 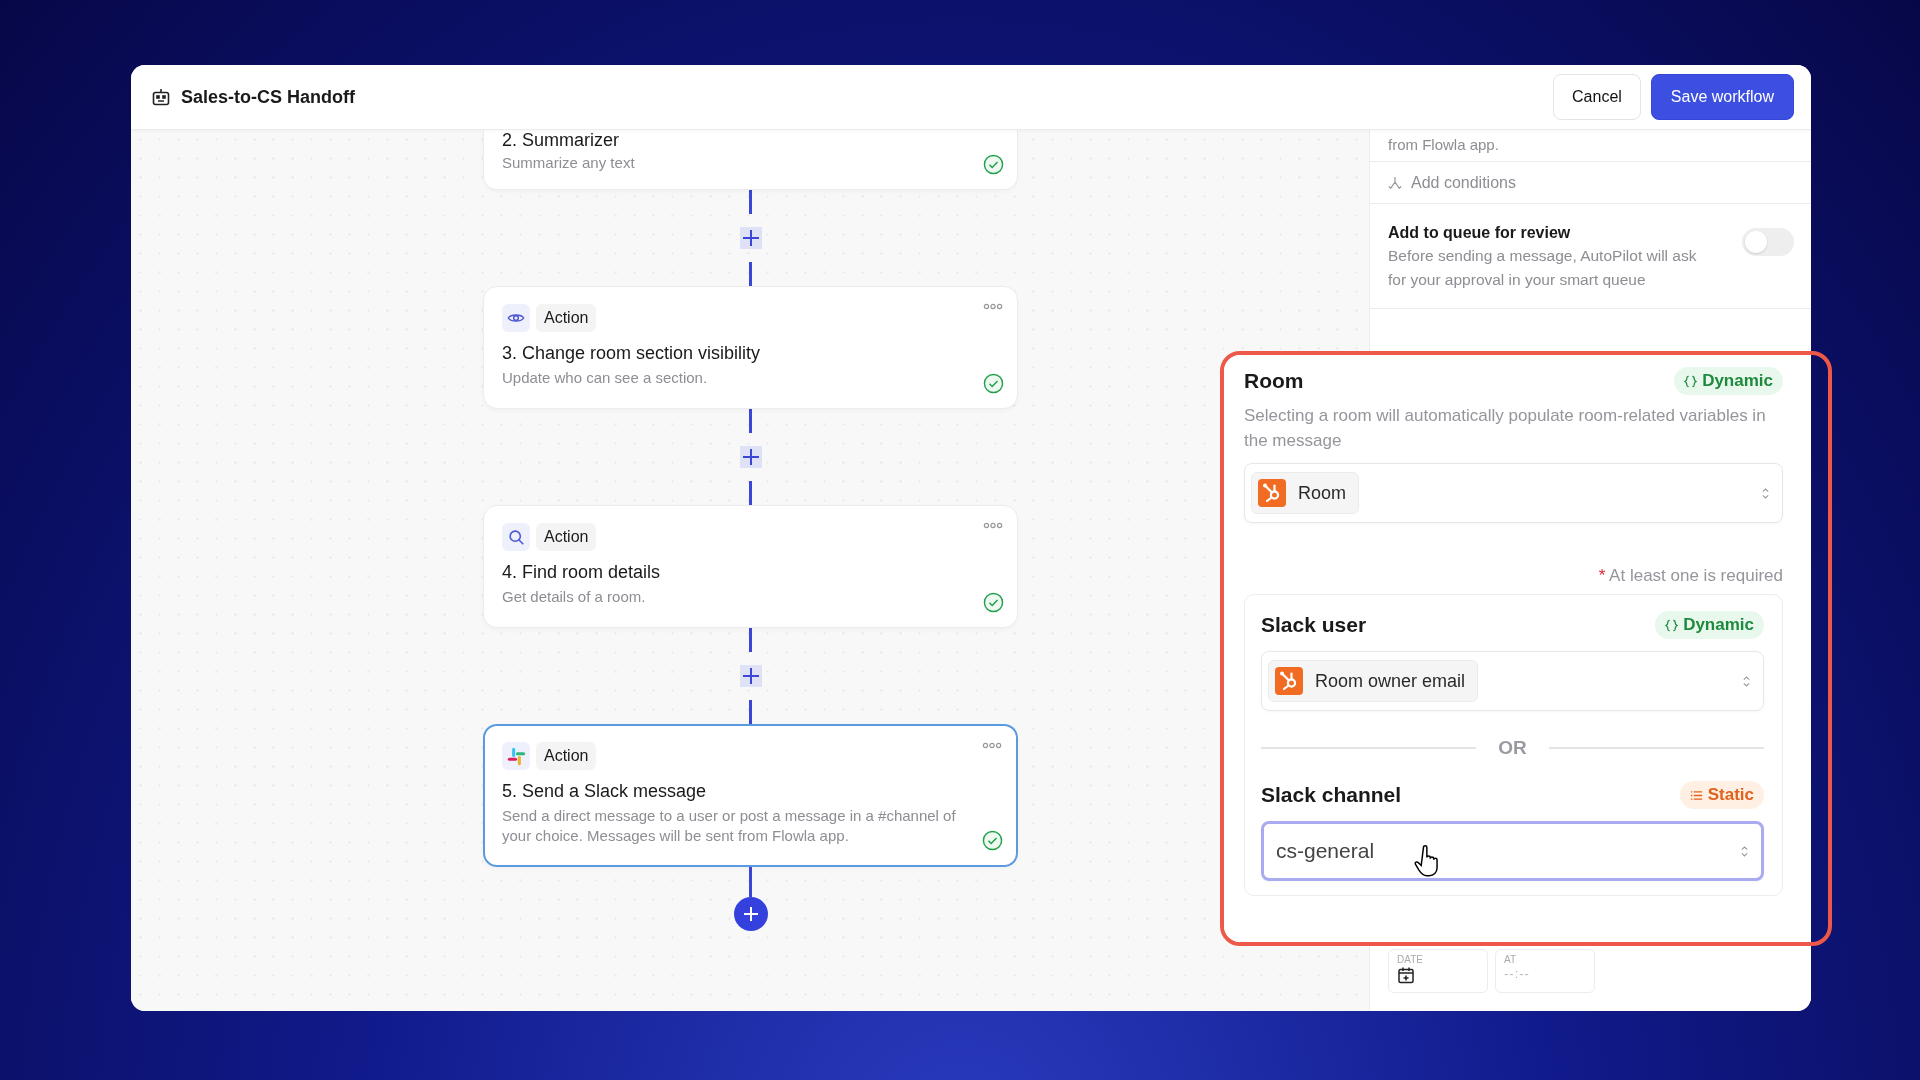 What do you see at coordinates (569, 163) in the screenshot?
I see `step-description: Summarize any text` at bounding box center [569, 163].